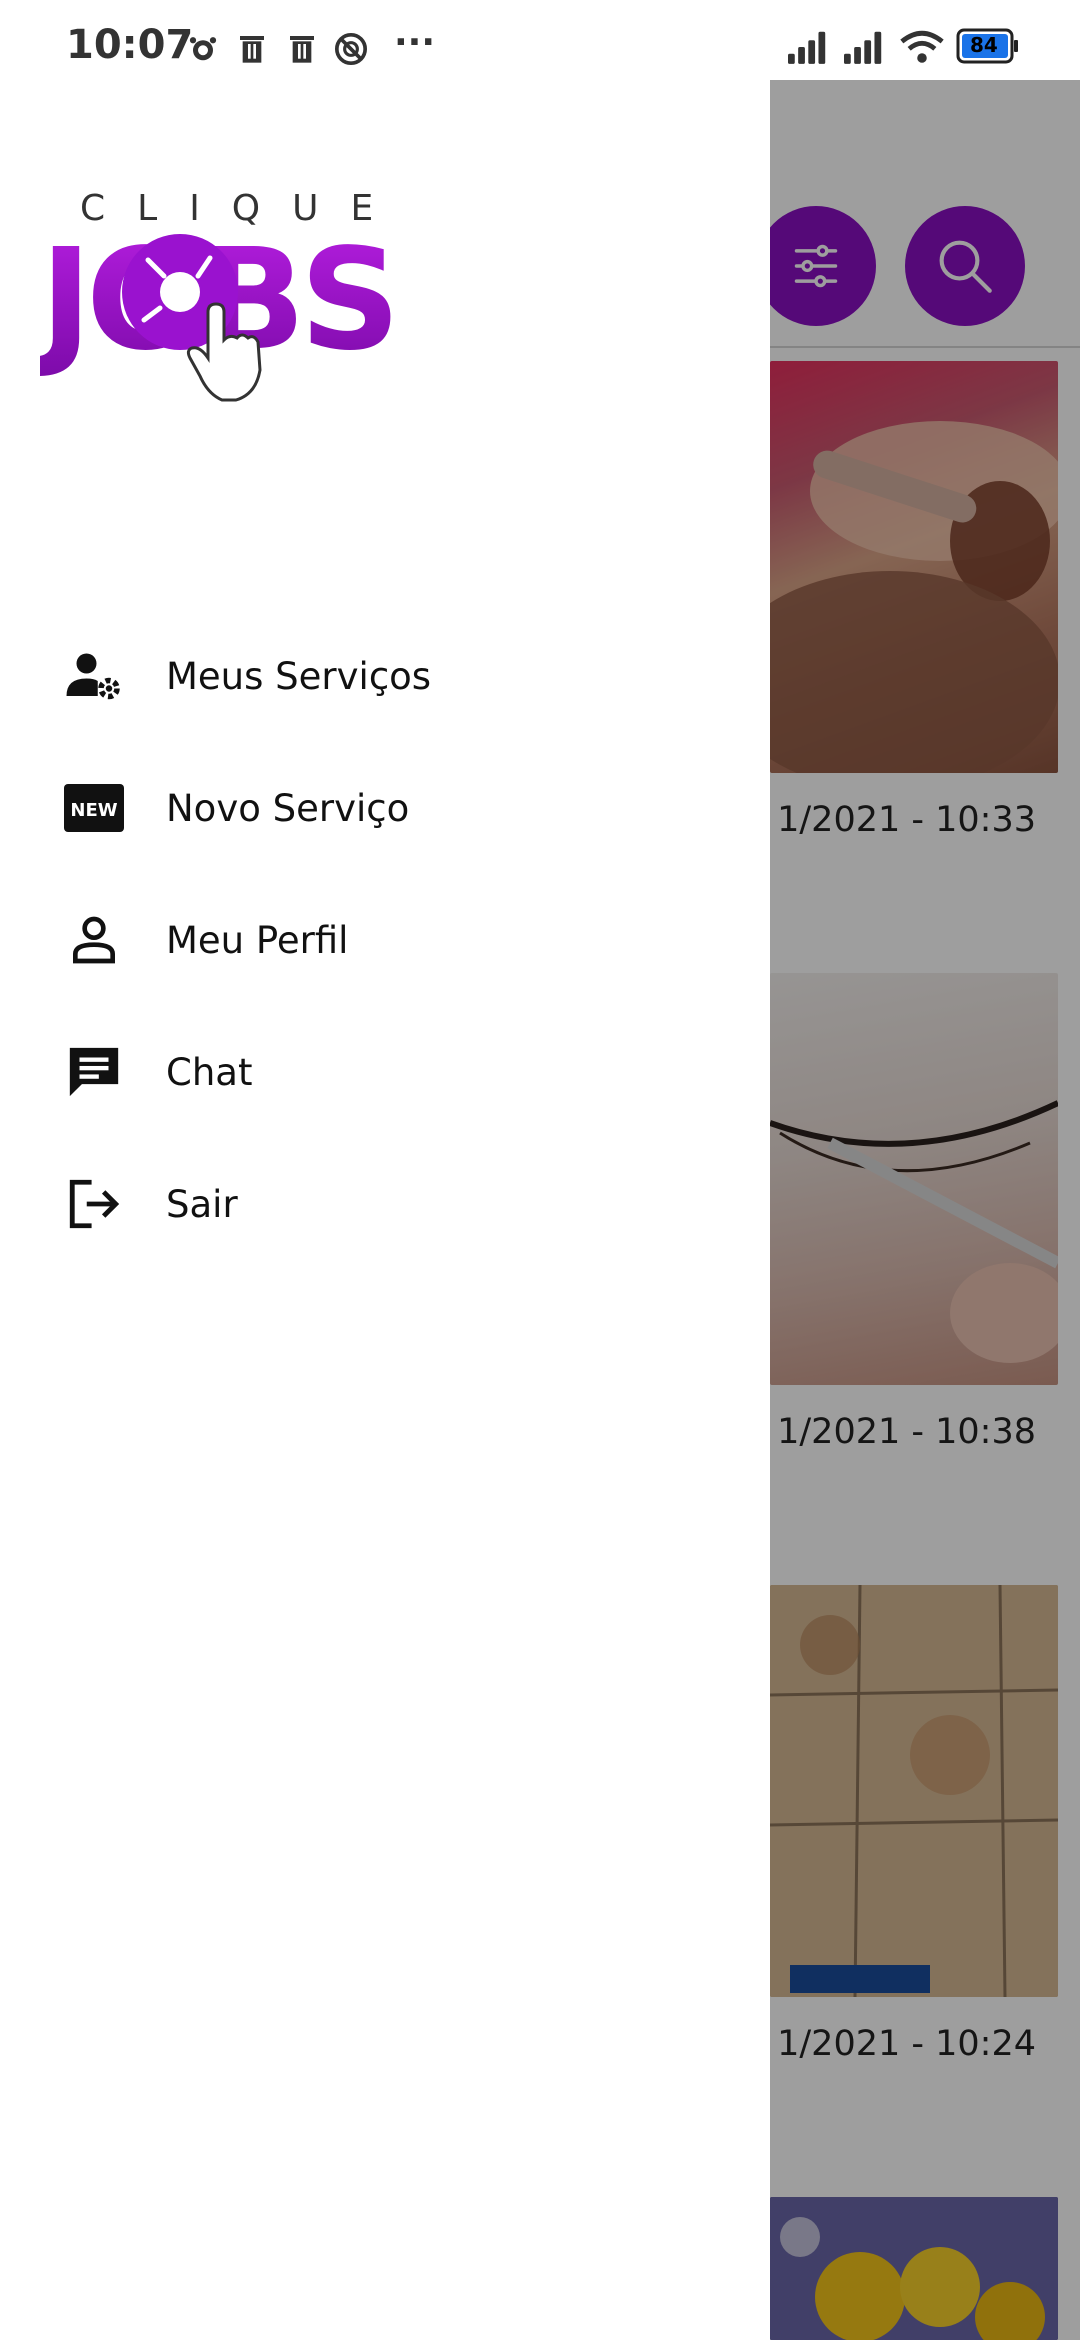  I want to click on no-sync-icon, so click(351, 49).